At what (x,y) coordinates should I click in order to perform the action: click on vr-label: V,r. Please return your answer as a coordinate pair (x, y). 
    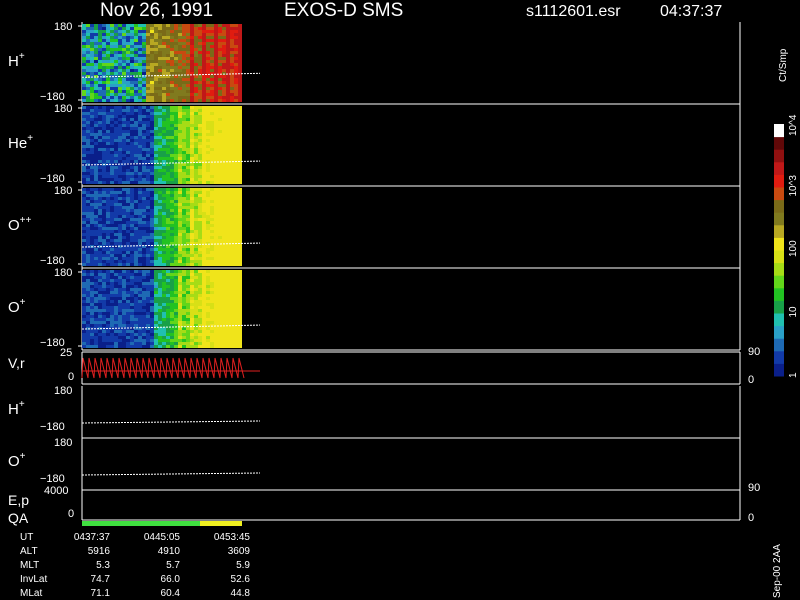
    Looking at the image, I should click on (16, 363).